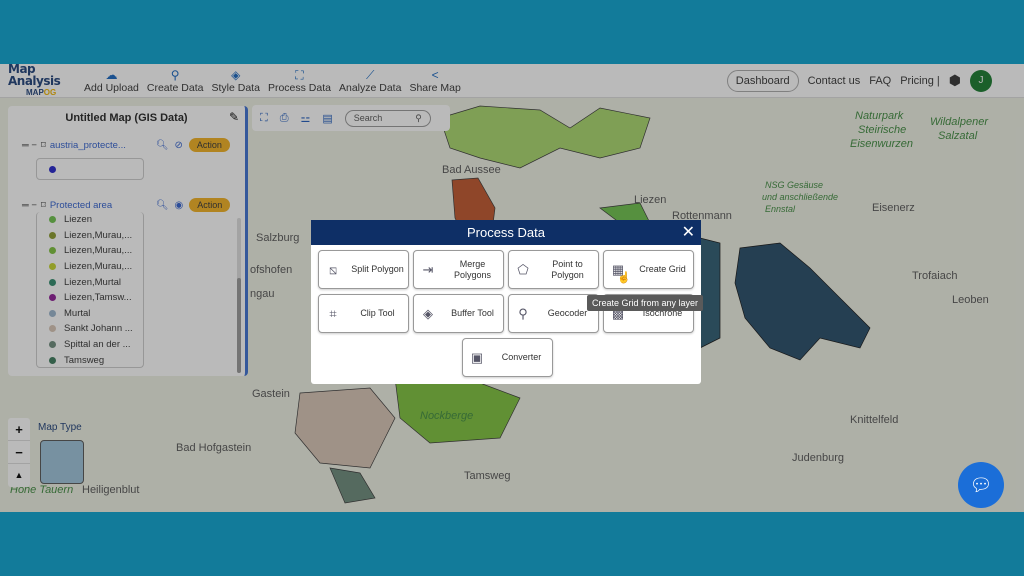  I want to click on converter-button: ▣ Converter, so click(507, 357).